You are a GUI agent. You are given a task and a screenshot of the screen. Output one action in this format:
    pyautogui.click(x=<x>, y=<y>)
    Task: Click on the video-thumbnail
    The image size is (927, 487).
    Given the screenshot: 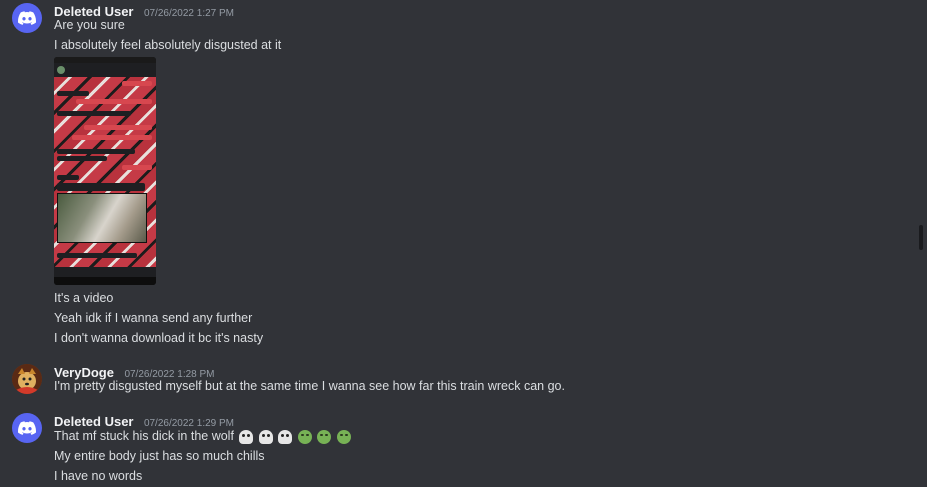 What is the action you would take?
    pyautogui.click(x=102, y=218)
    